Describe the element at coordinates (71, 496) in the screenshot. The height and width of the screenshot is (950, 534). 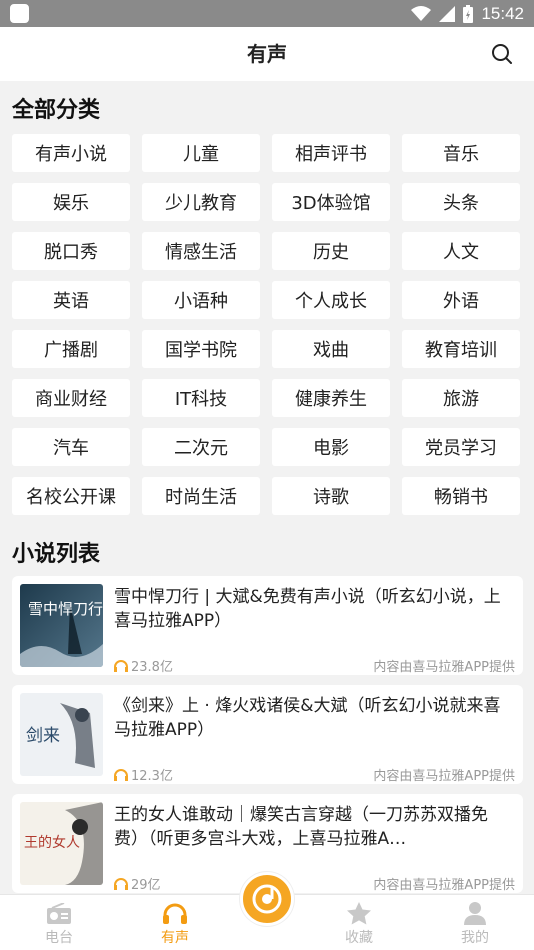
I see `category-item: 名校公开课` at that location.